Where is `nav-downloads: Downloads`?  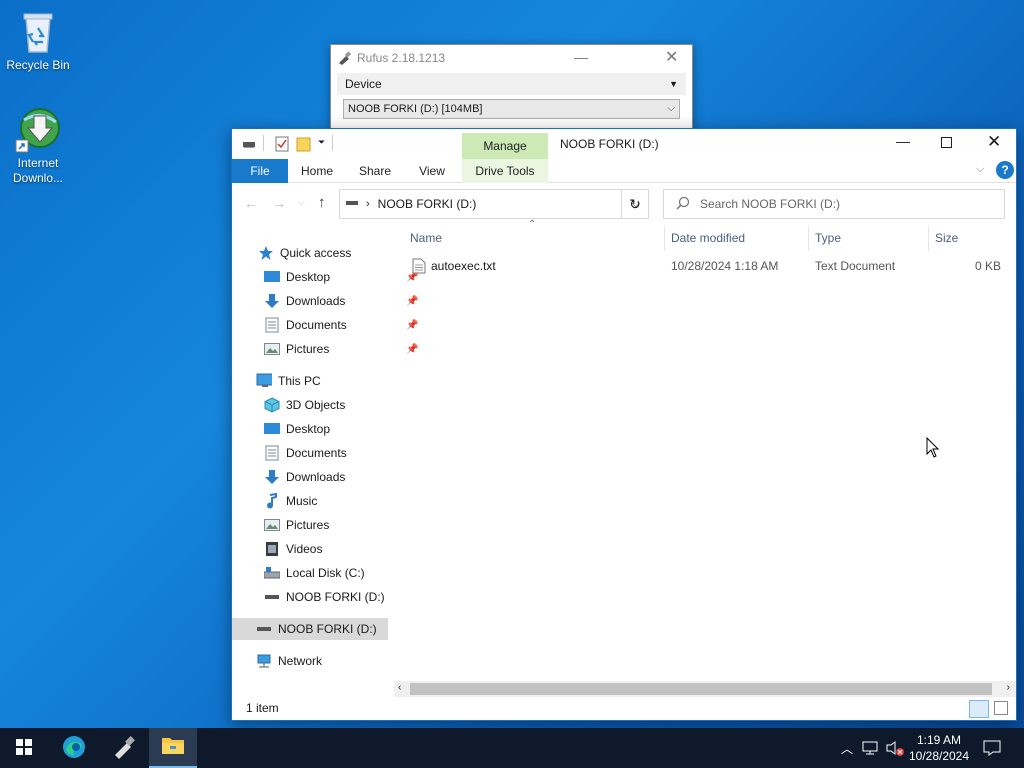 nav-downloads: Downloads is located at coordinates (304, 477).